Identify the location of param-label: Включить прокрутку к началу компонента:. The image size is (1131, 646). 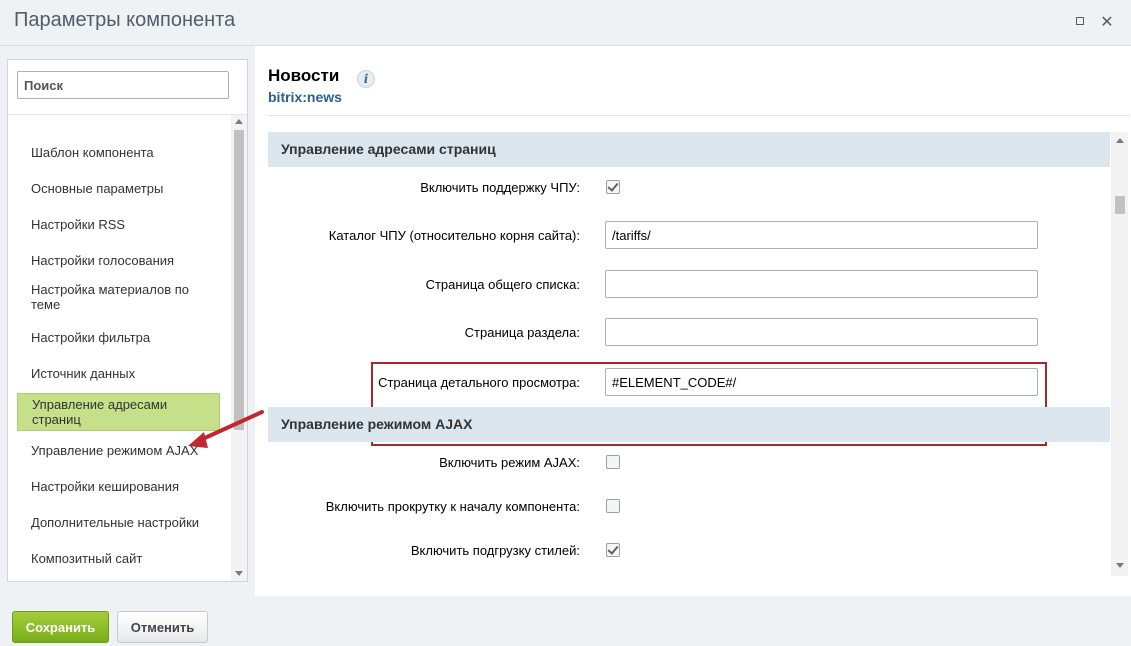
(452, 506).